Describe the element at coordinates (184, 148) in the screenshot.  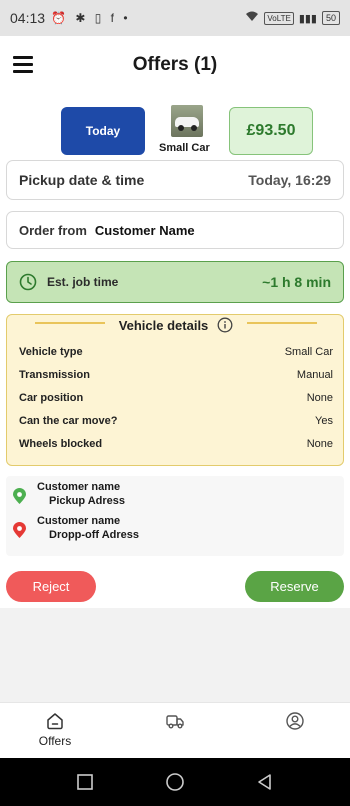
I see `car-type-label: Small Car` at that location.